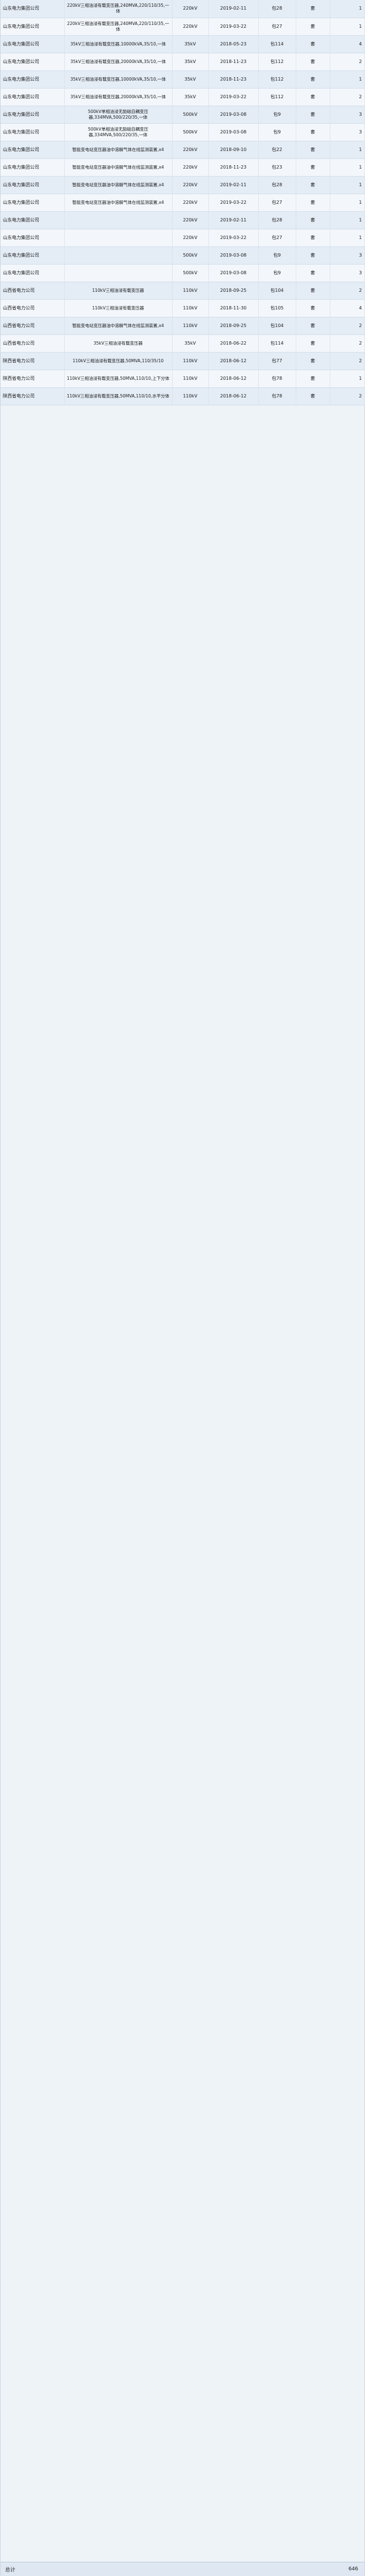  What do you see at coordinates (33, 379) in the screenshot?
I see `company-cell: 陕西省电力公司` at bounding box center [33, 379].